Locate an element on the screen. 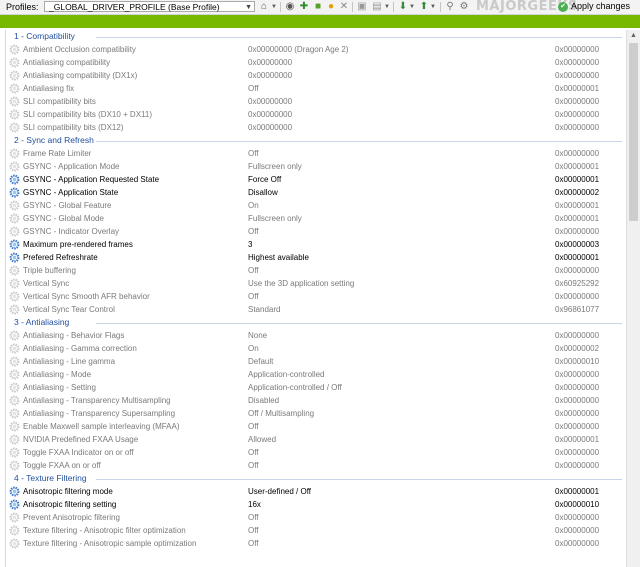 The image size is (640, 567). scan-icon: ⚙ is located at coordinates (464, 7).